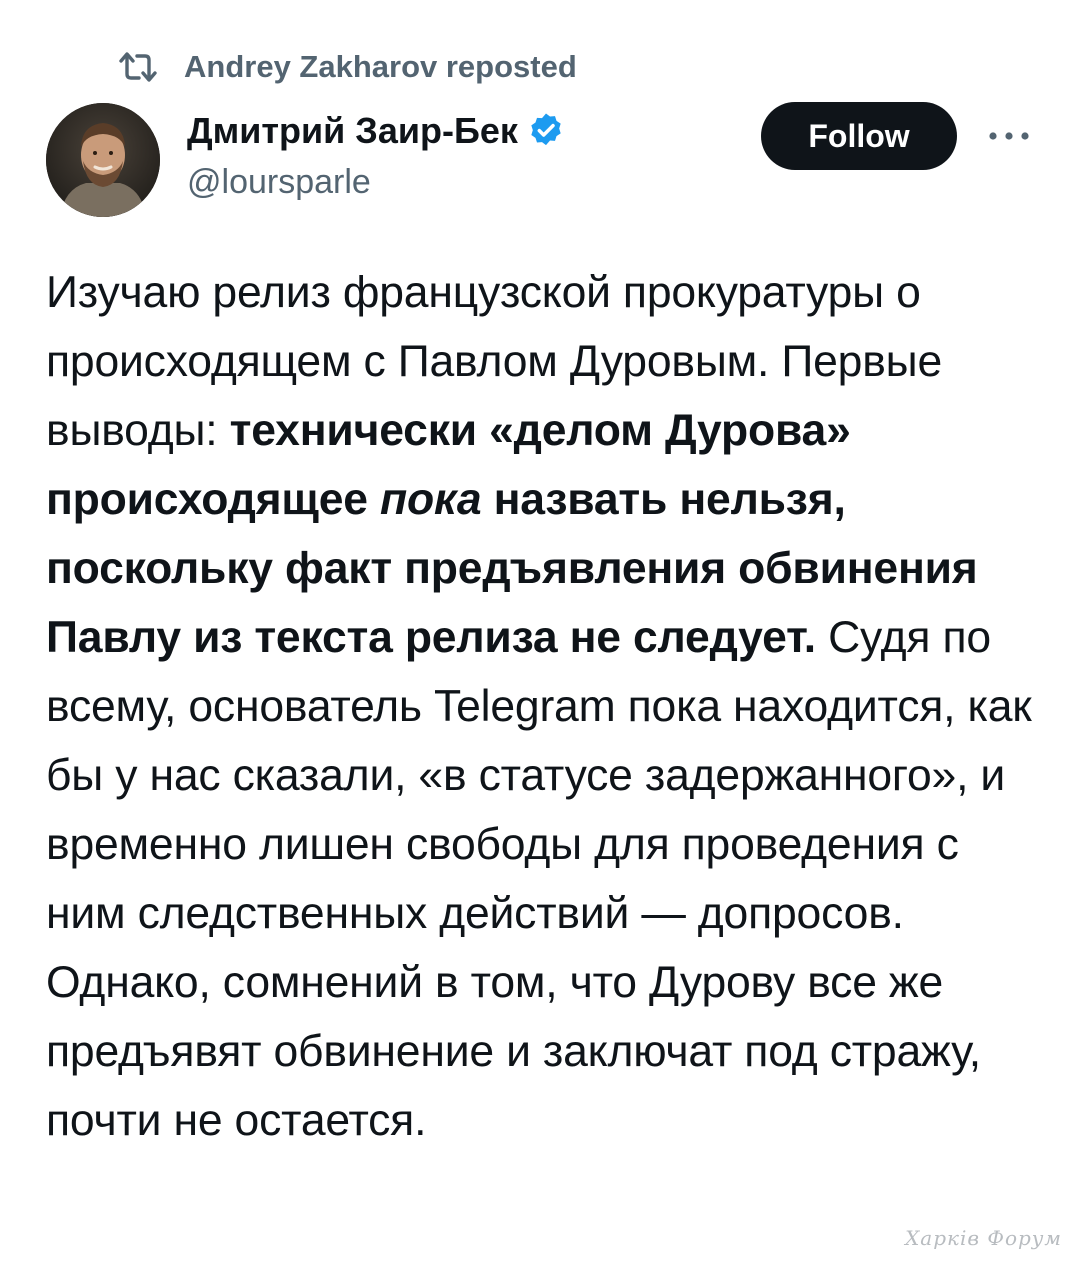 Image resolution: width=1080 pixels, height=1262 pixels. I want to click on author-display-name: Дмитрий Заир-Бек, so click(352, 131).